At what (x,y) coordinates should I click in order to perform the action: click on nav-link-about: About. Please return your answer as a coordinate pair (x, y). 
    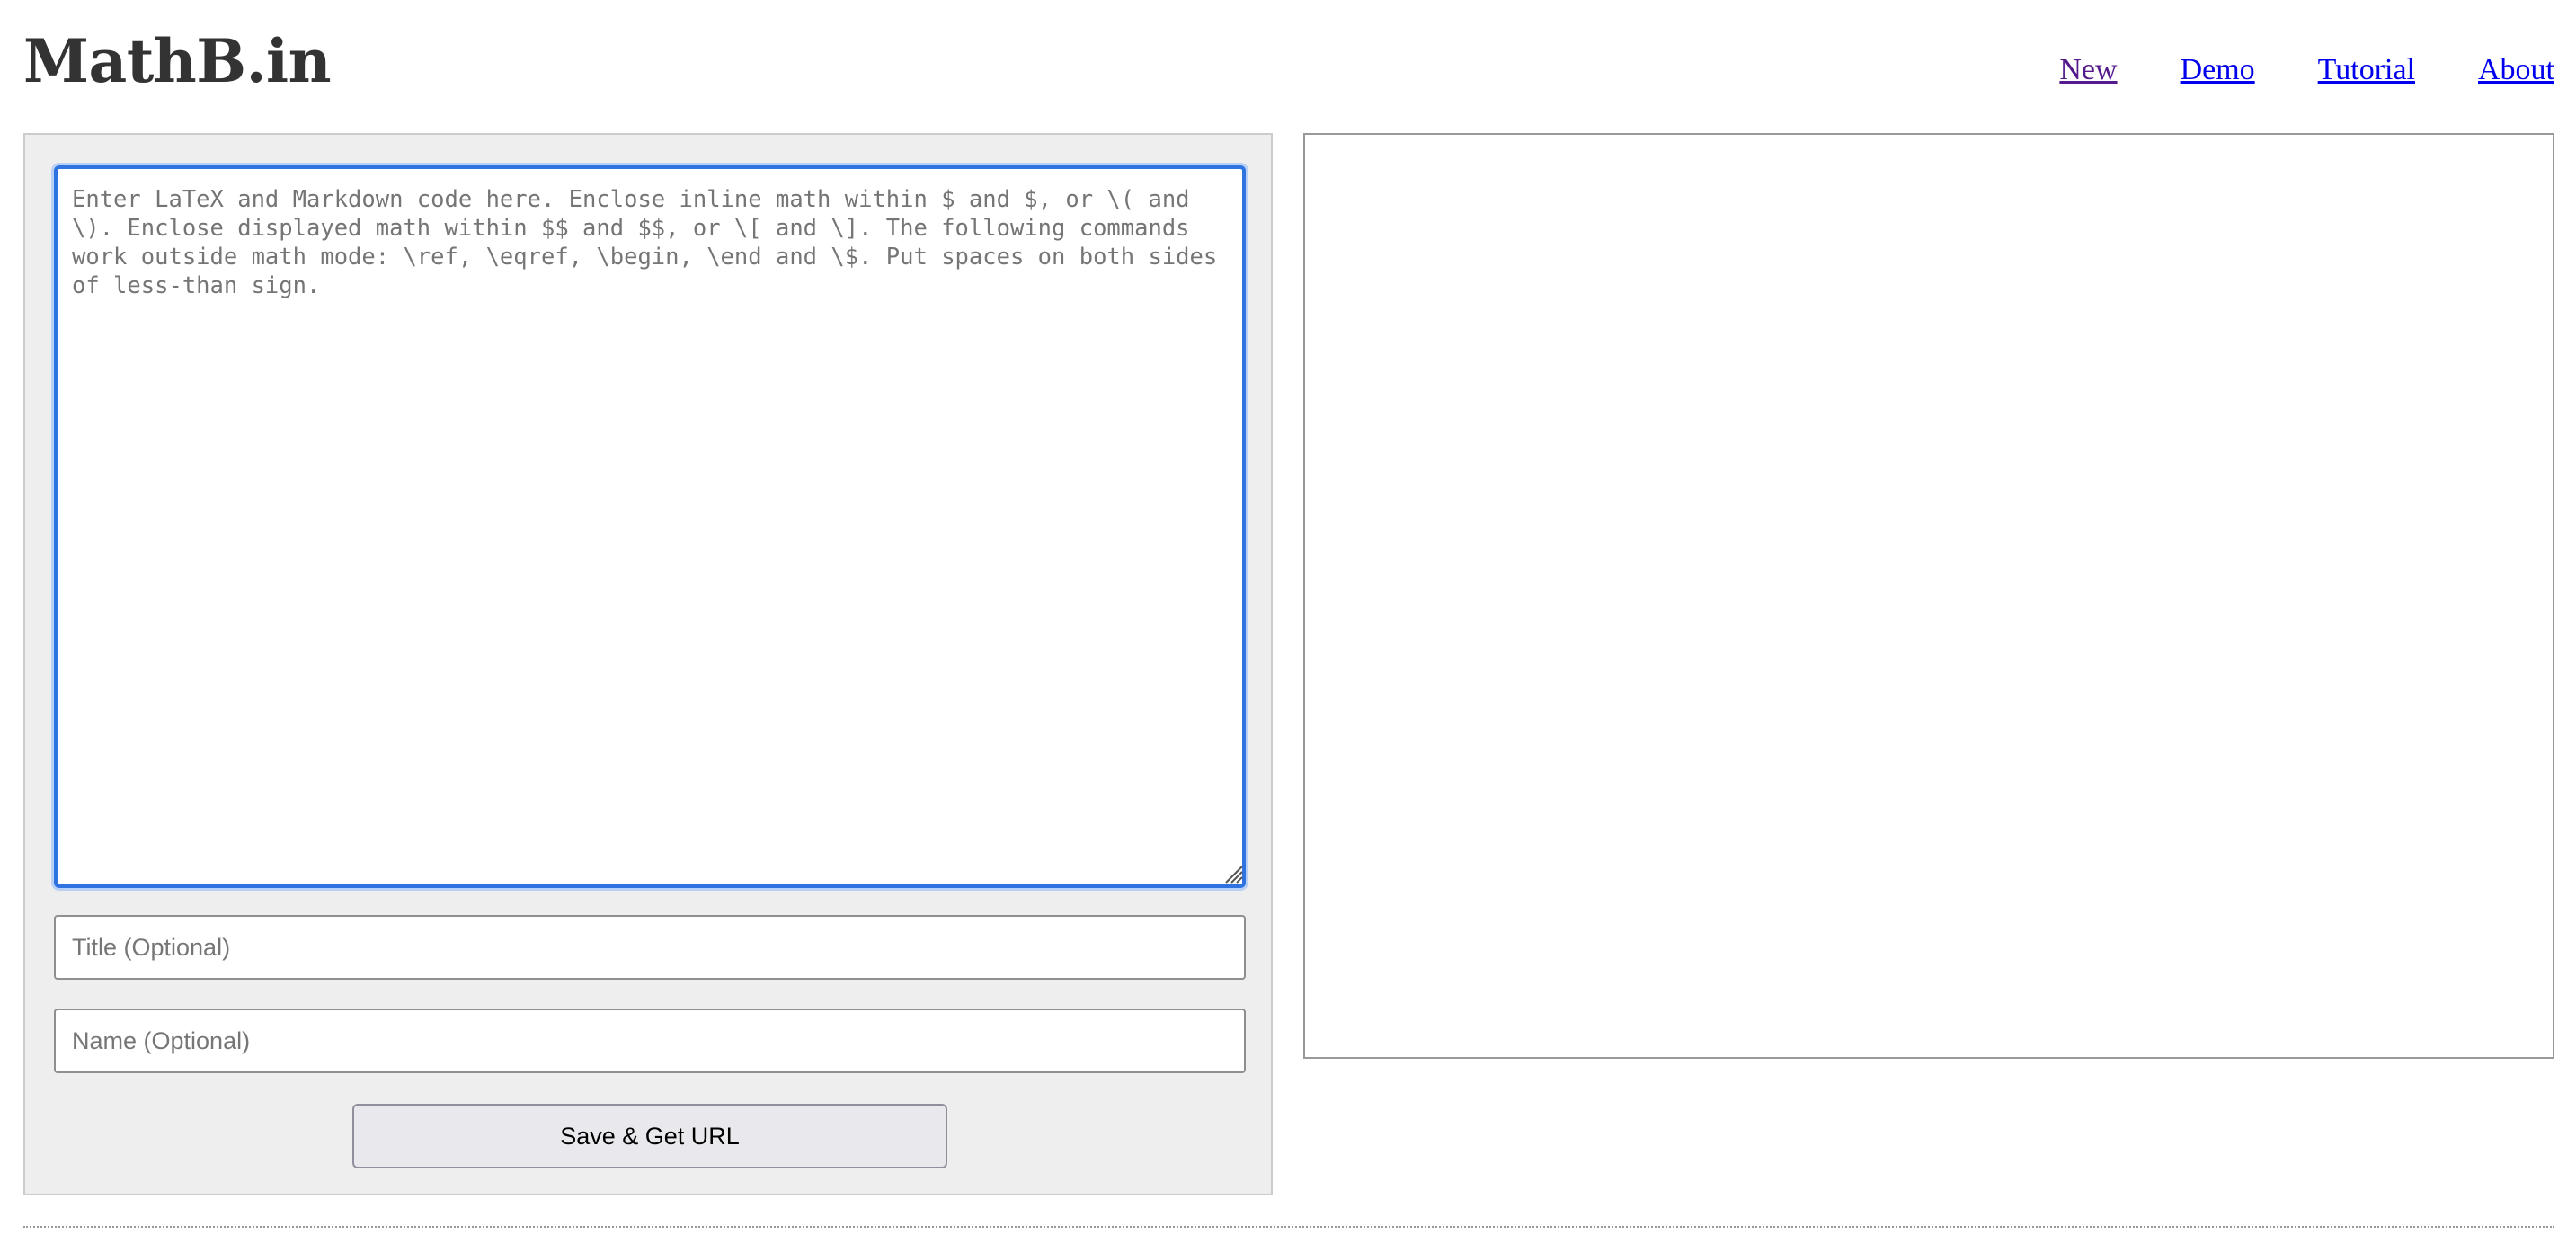
    Looking at the image, I should click on (2516, 70).